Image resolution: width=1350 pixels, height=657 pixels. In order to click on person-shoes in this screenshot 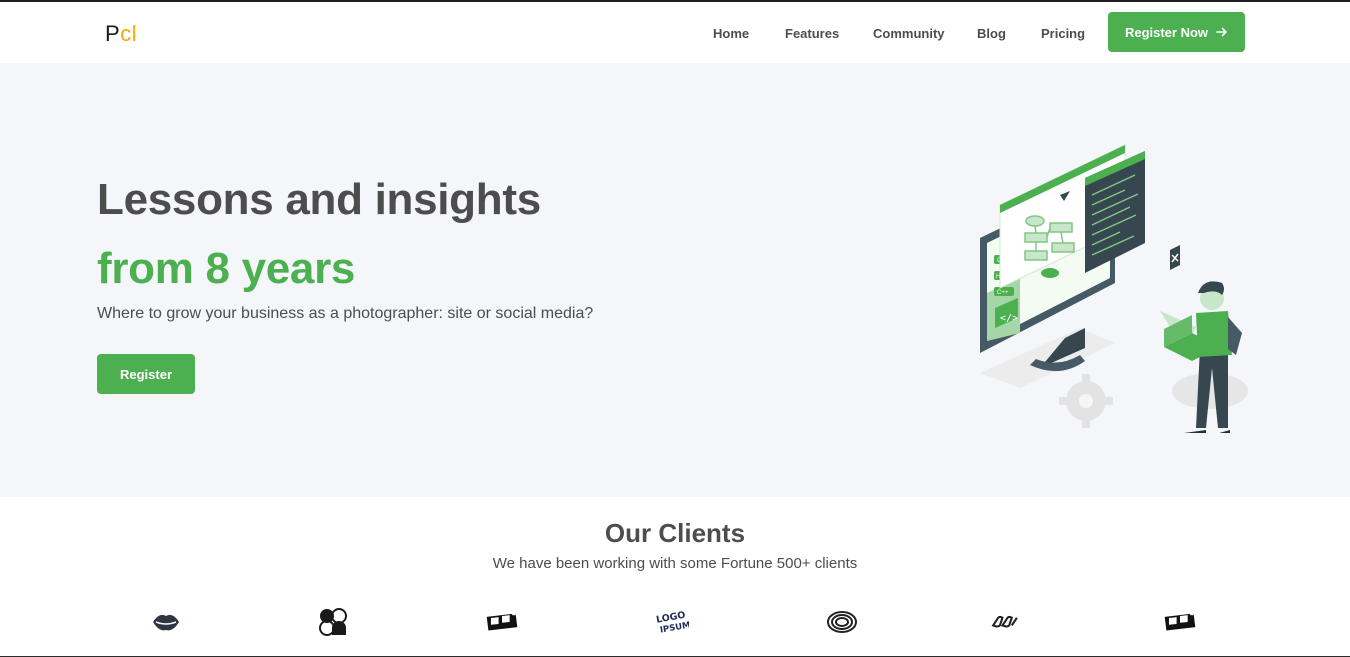, I will do `click(1207, 431)`.